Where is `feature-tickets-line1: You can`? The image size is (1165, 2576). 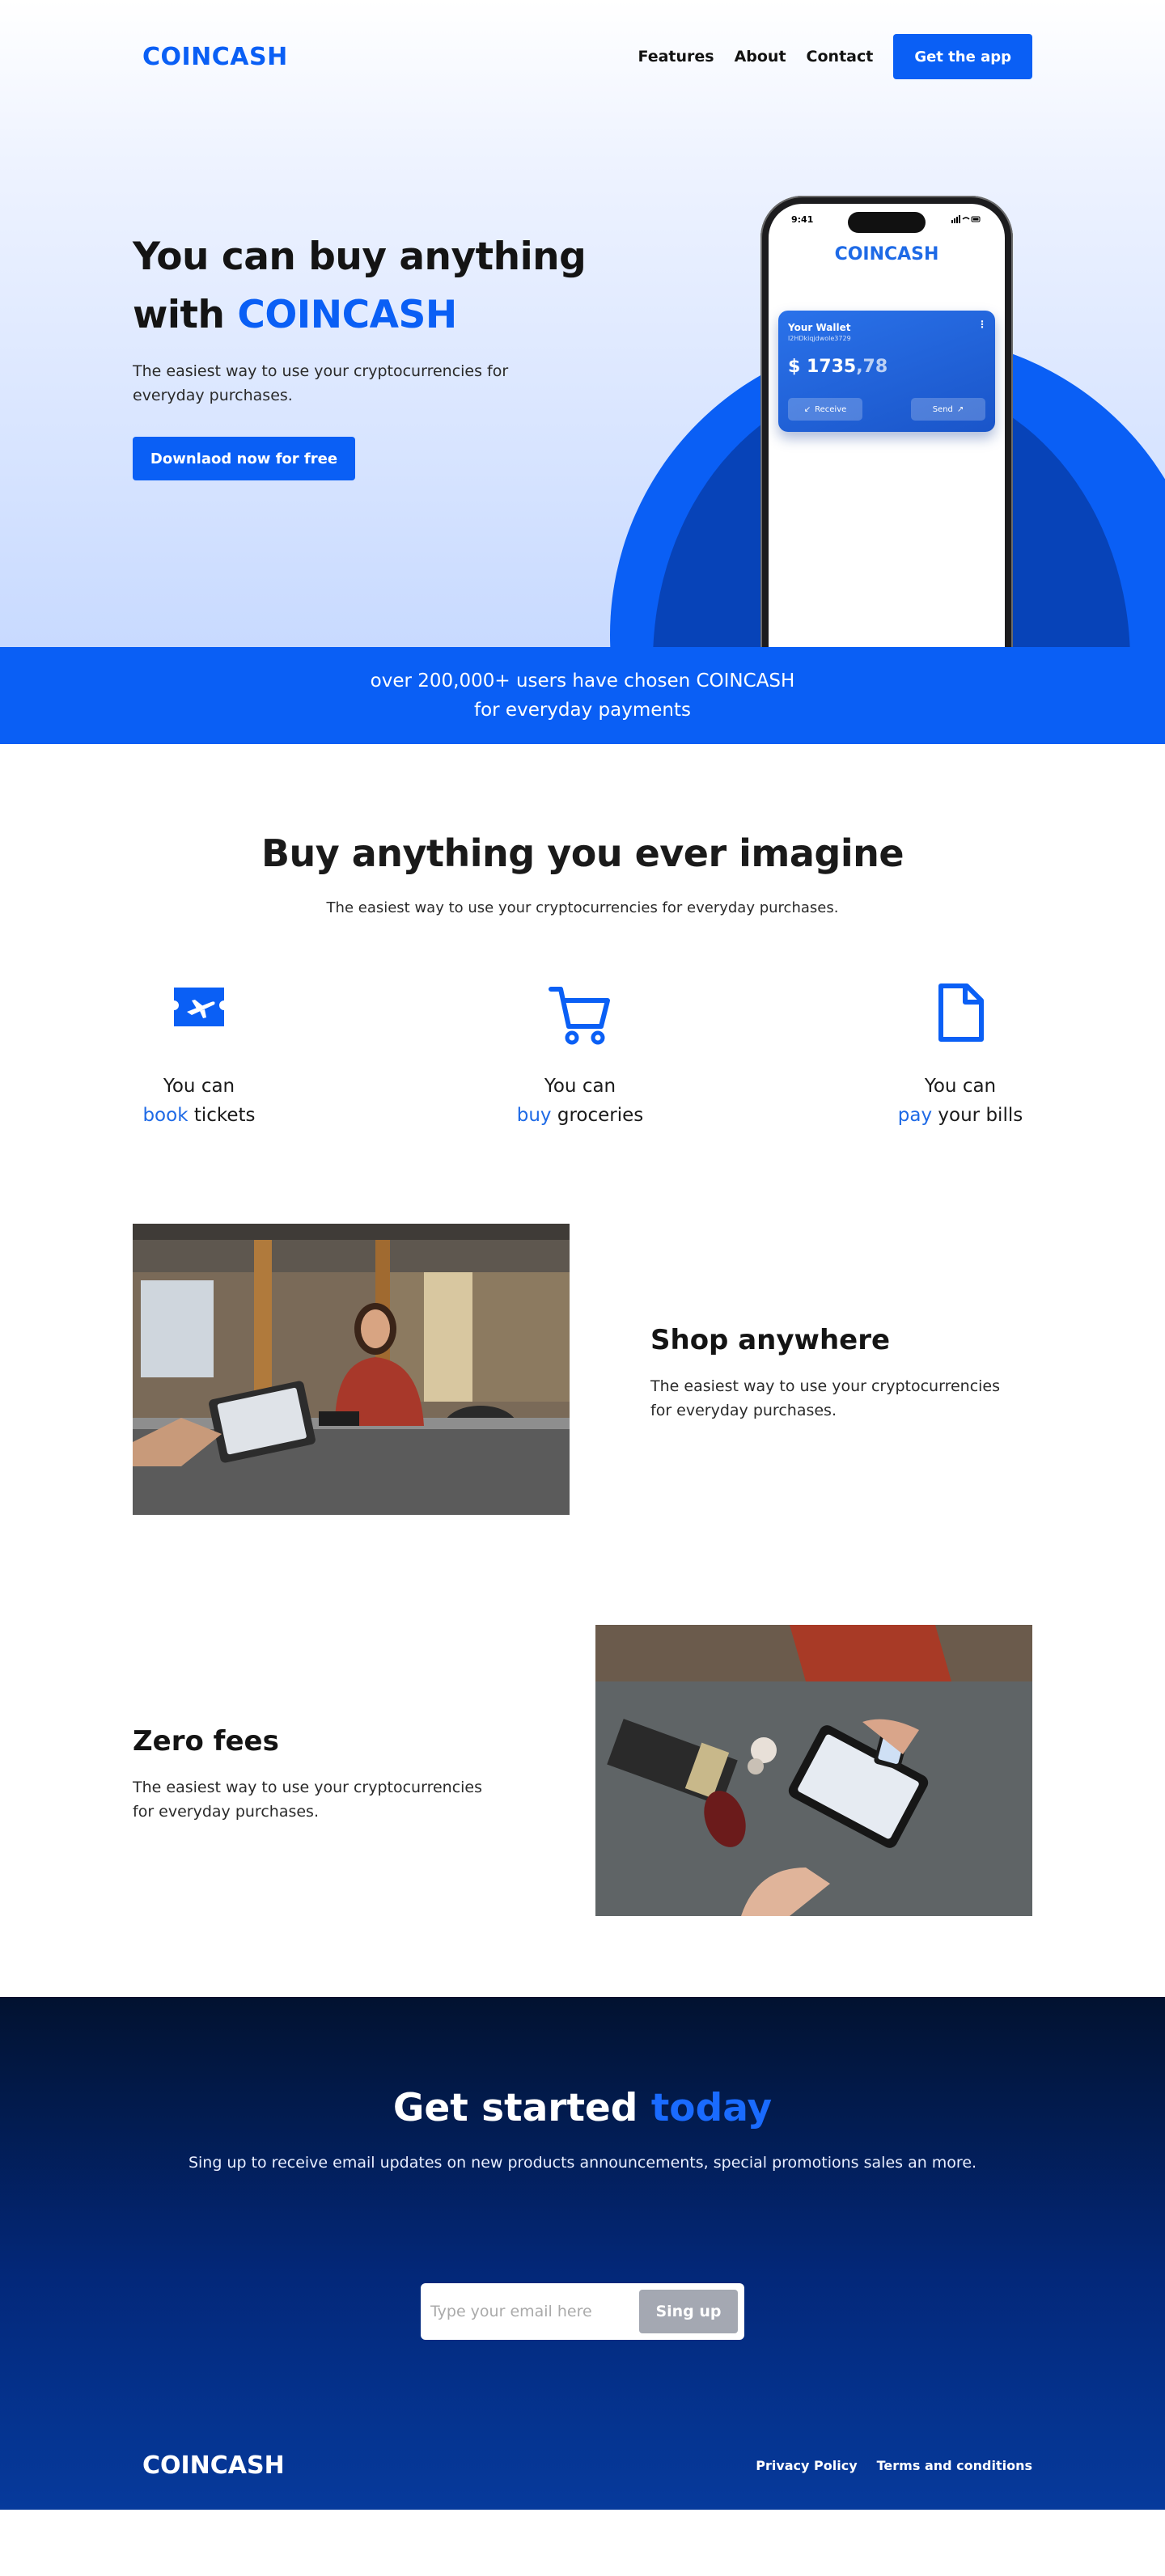
feature-tickets-line1: You can is located at coordinates (199, 1086).